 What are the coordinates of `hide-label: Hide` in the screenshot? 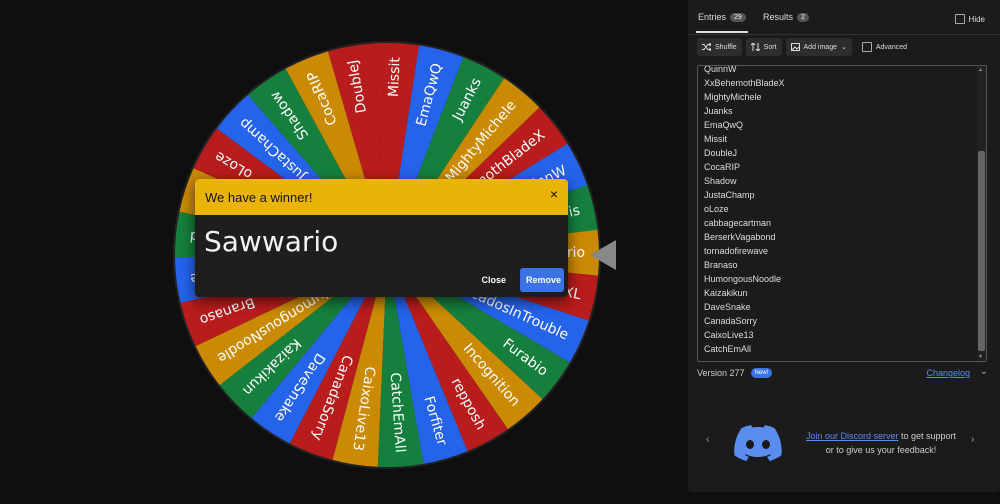 It's located at (976, 19).